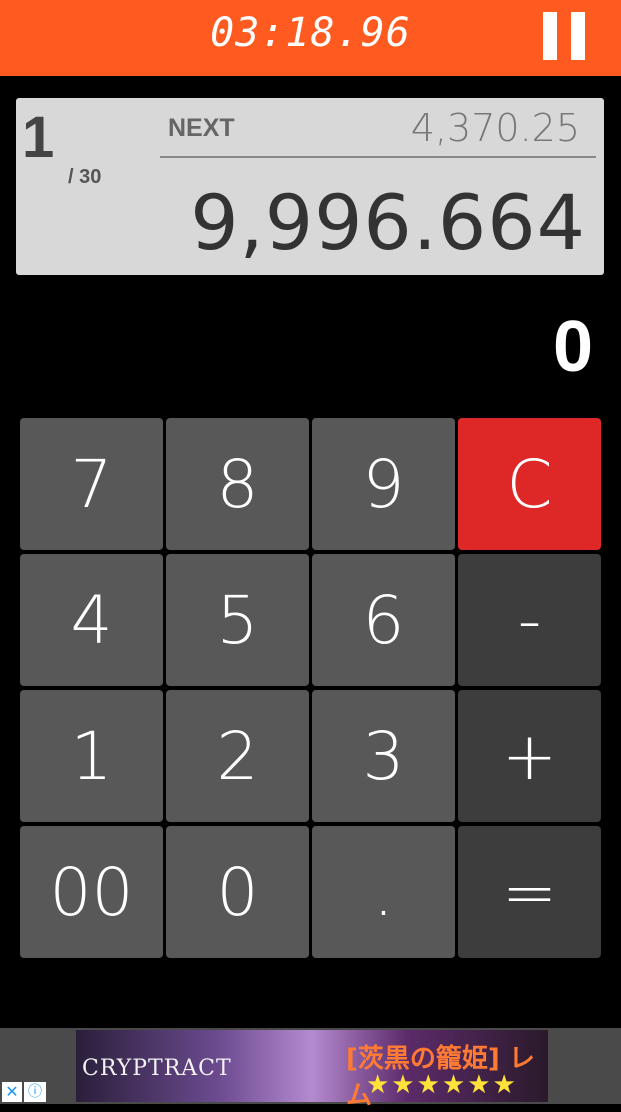 The height and width of the screenshot is (1112, 621). What do you see at coordinates (91, 484) in the screenshot?
I see `key-7: 7` at bounding box center [91, 484].